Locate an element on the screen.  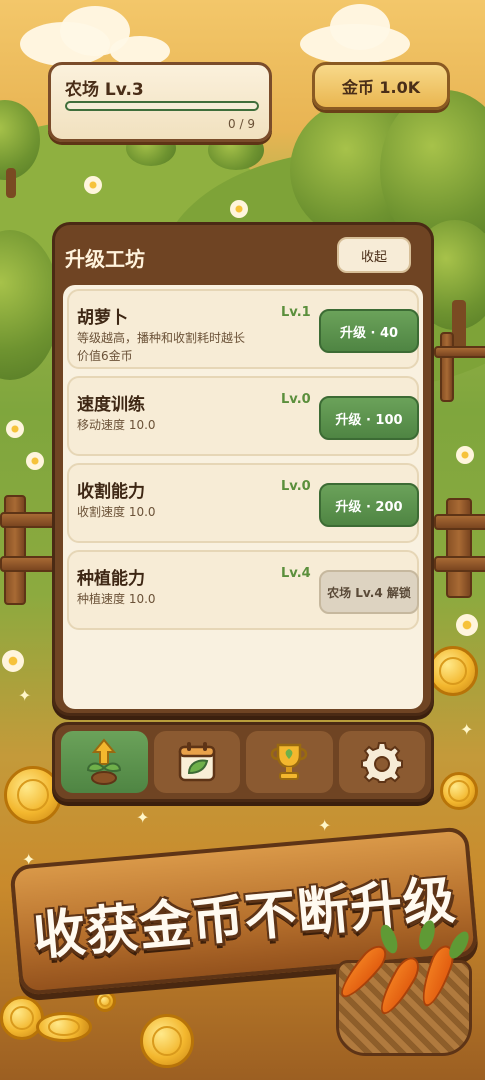
collapse-button: 收起 is located at coordinates (374, 255).